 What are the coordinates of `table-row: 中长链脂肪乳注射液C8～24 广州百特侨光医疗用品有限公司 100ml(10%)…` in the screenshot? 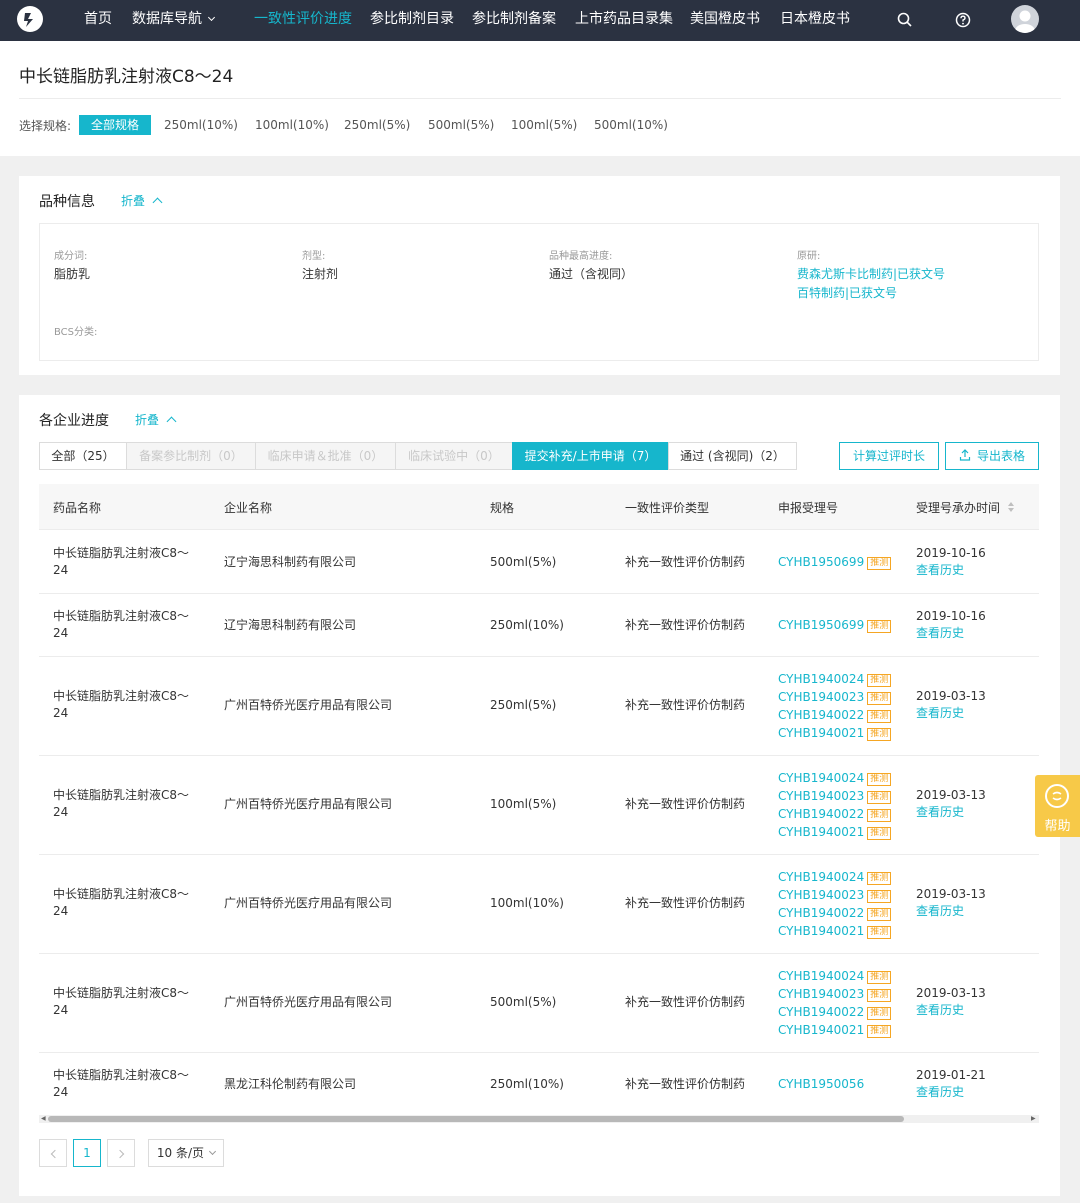 It's located at (539, 904).